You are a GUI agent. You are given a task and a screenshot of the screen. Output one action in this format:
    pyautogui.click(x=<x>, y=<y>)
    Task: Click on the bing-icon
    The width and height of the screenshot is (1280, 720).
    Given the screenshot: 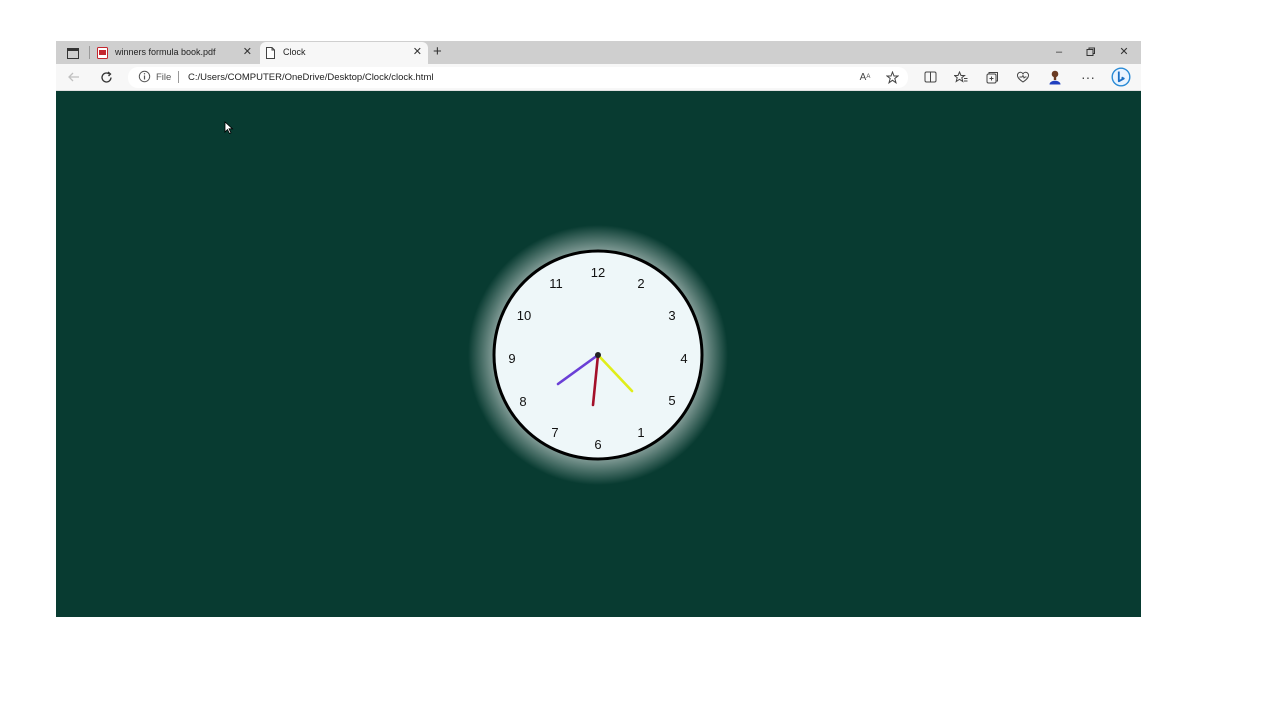 What is the action you would take?
    pyautogui.click(x=1121, y=77)
    